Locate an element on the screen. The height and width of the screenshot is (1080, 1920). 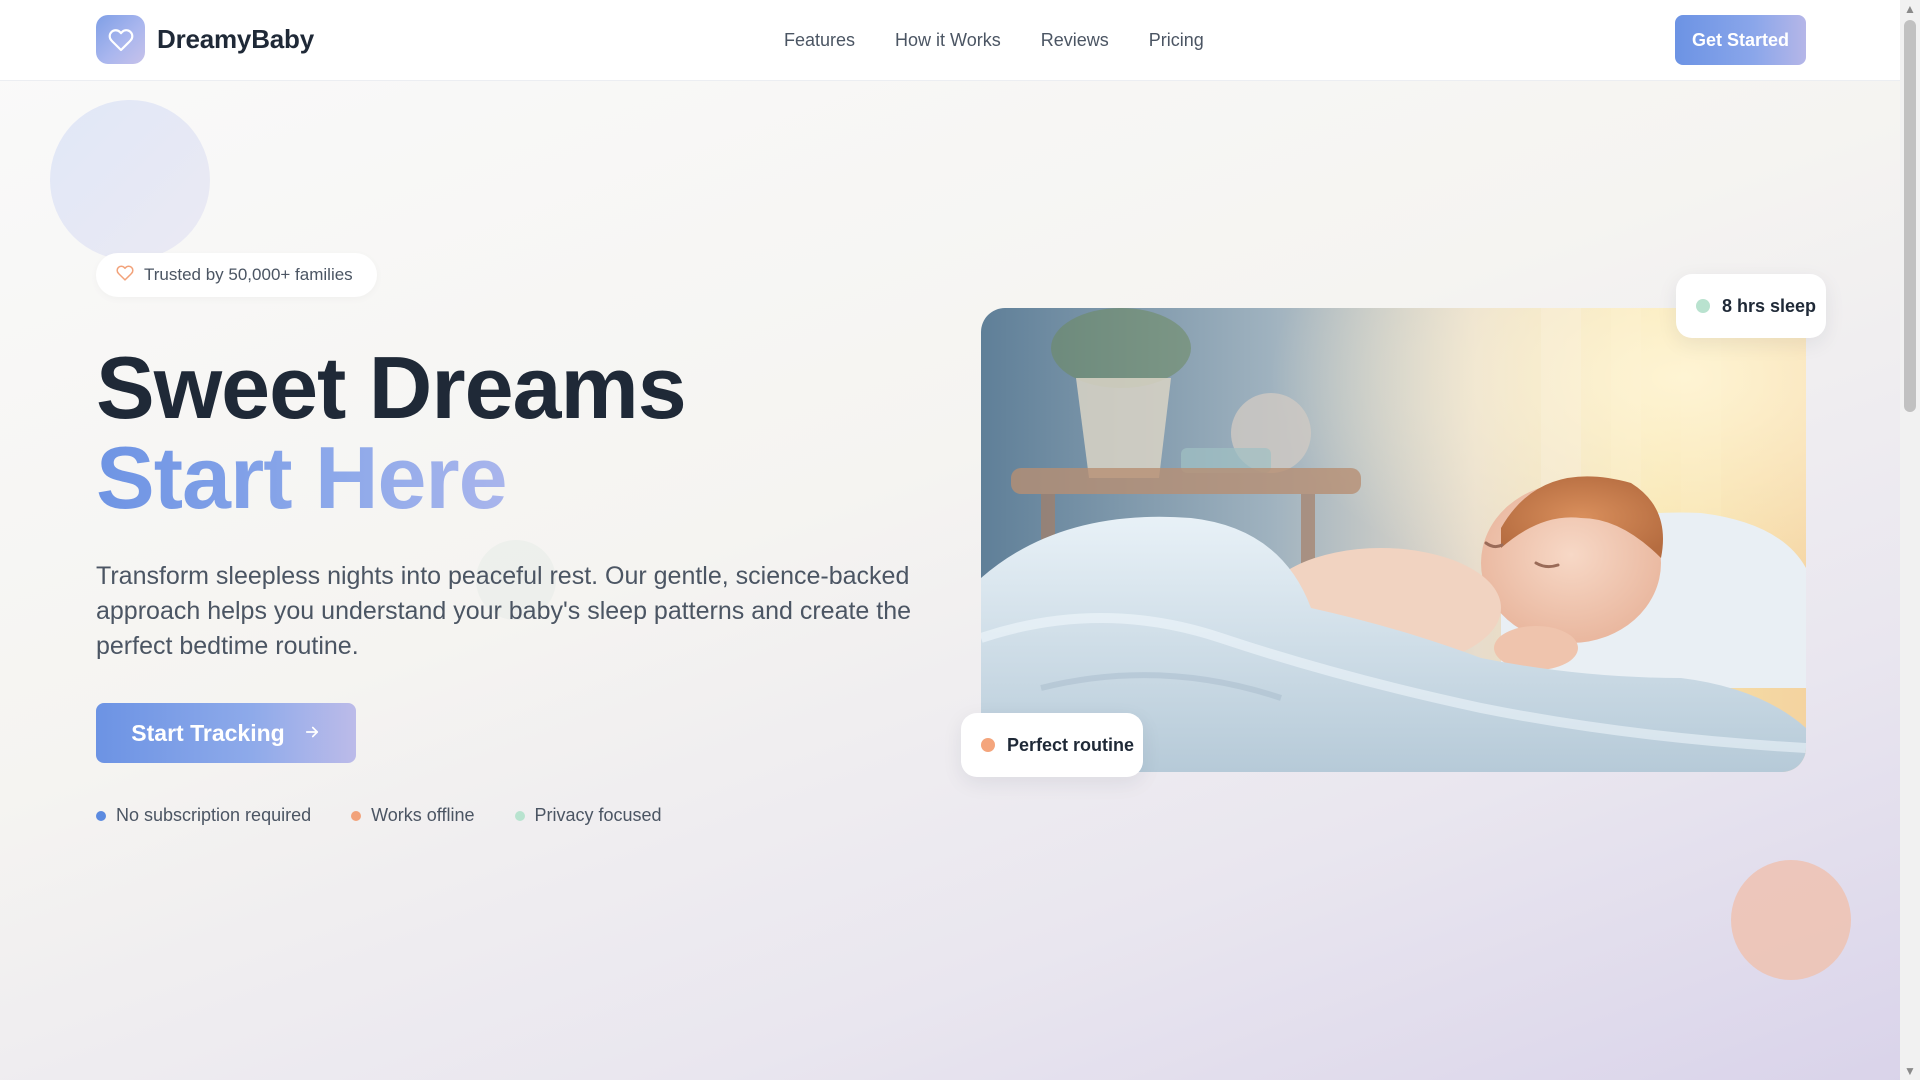
nav-link-features: Features is located at coordinates (819, 40).